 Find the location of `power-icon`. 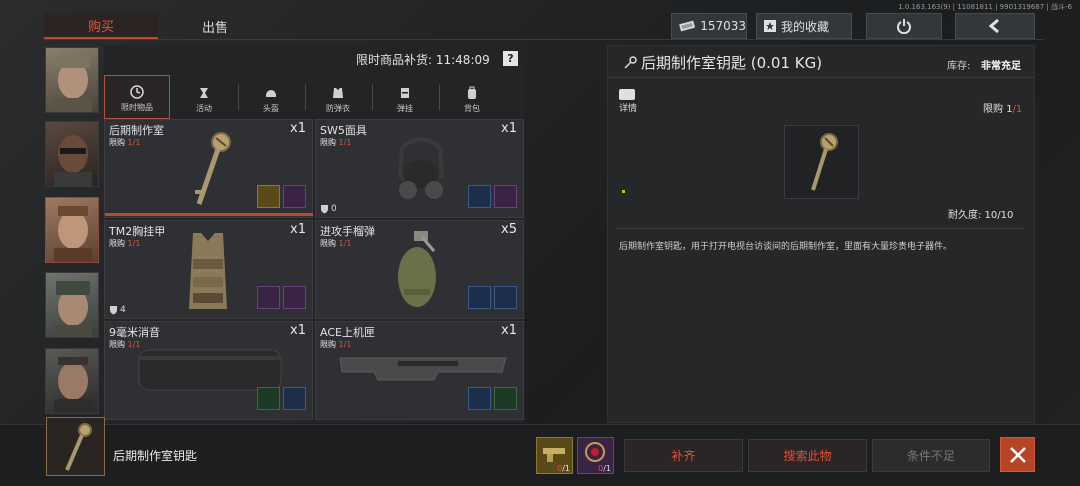

power-icon is located at coordinates (904, 26).